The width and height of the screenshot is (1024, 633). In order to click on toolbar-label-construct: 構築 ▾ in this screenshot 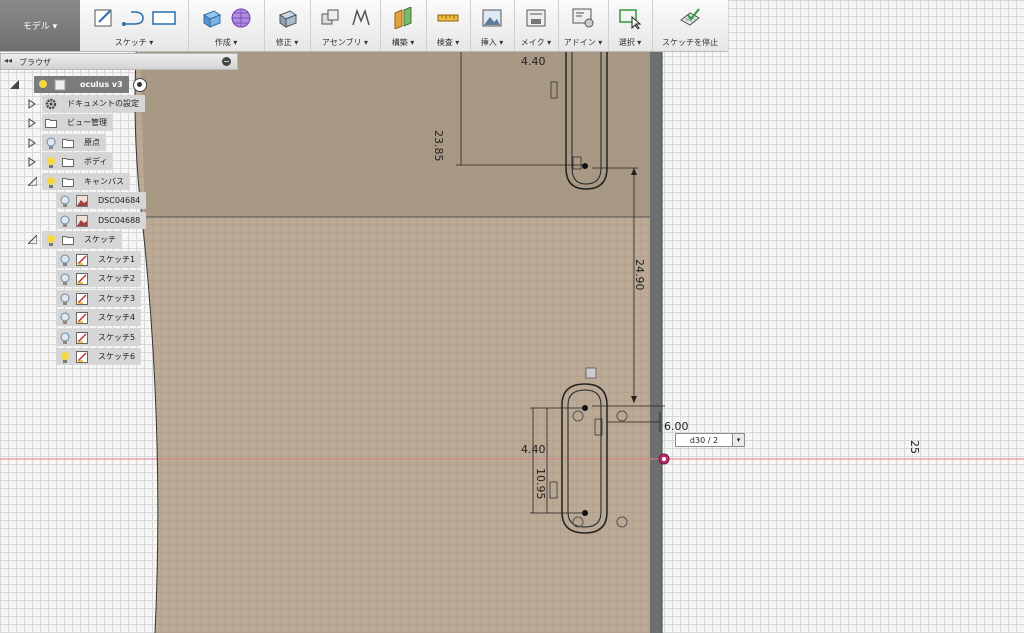, I will do `click(403, 42)`.